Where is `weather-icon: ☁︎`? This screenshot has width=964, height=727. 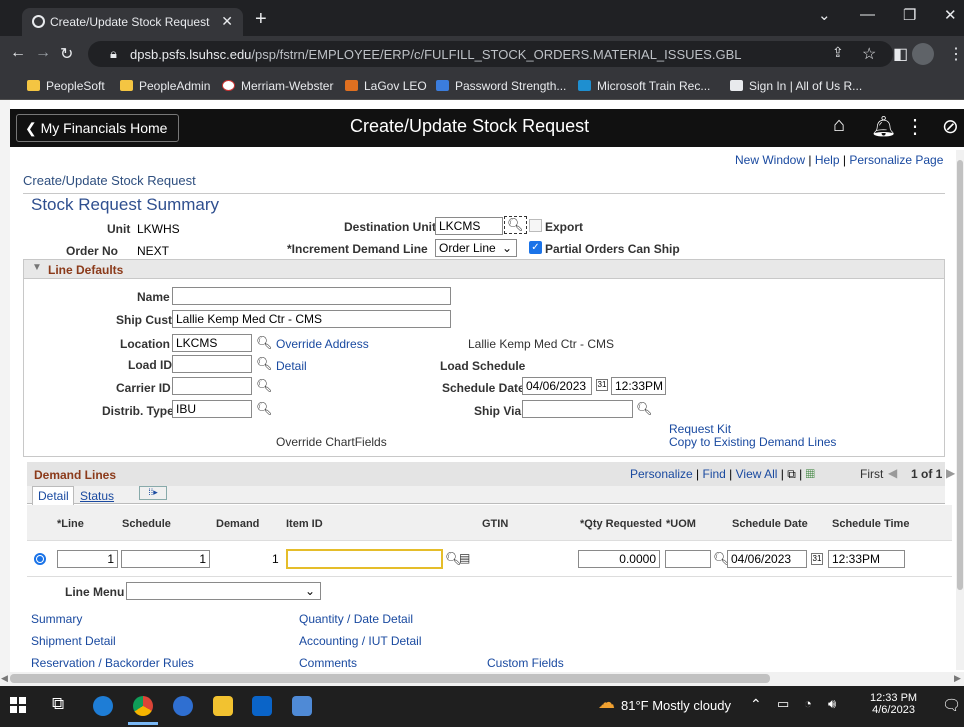
weather-icon: ☁︎ is located at coordinates (606, 703).